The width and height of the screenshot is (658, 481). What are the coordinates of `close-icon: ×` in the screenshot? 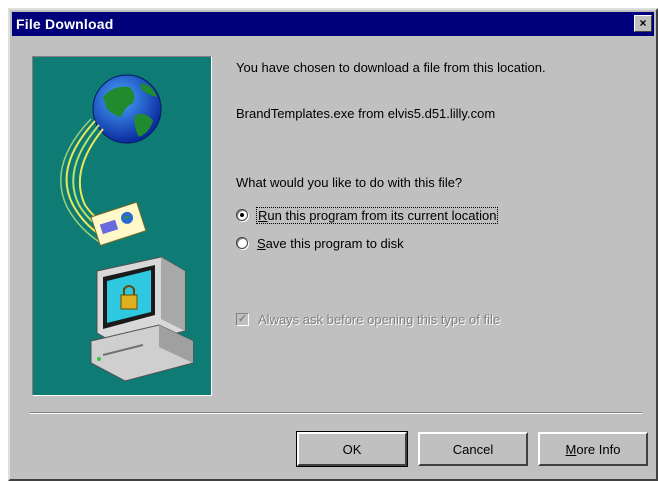 It's located at (643, 23).